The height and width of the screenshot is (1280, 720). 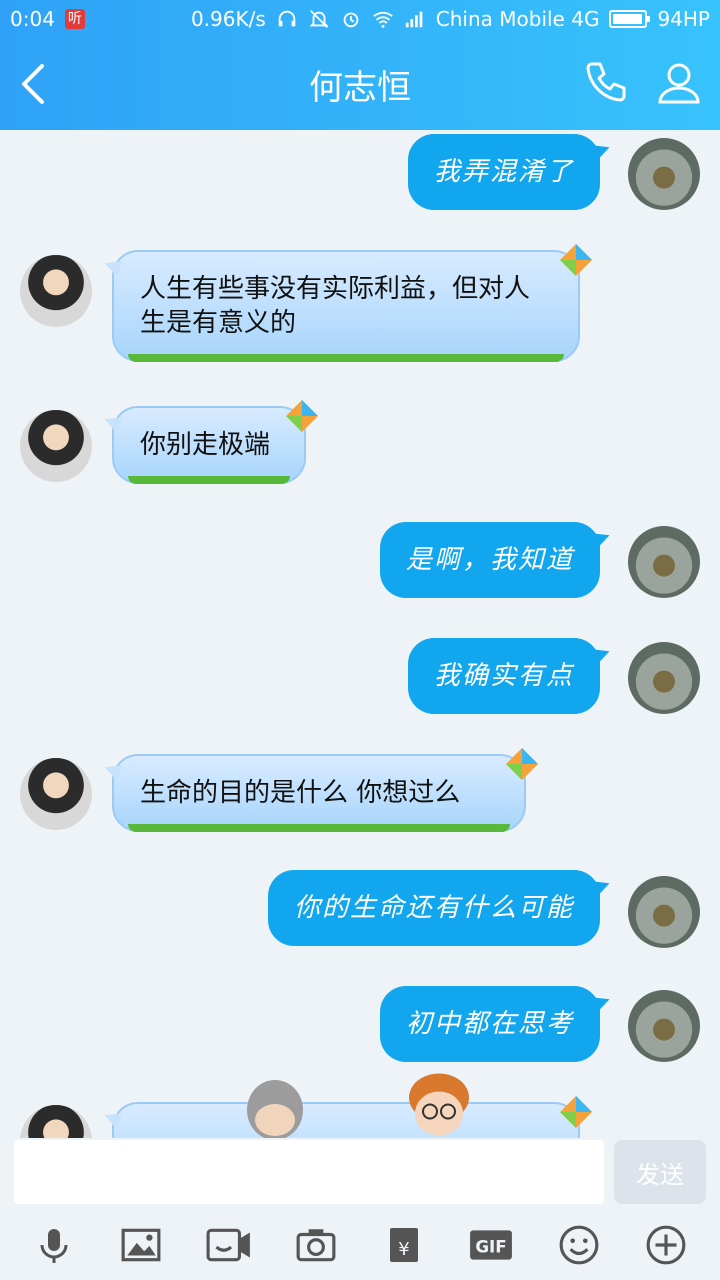 I want to click on mute-bell-icon, so click(x=319, y=19).